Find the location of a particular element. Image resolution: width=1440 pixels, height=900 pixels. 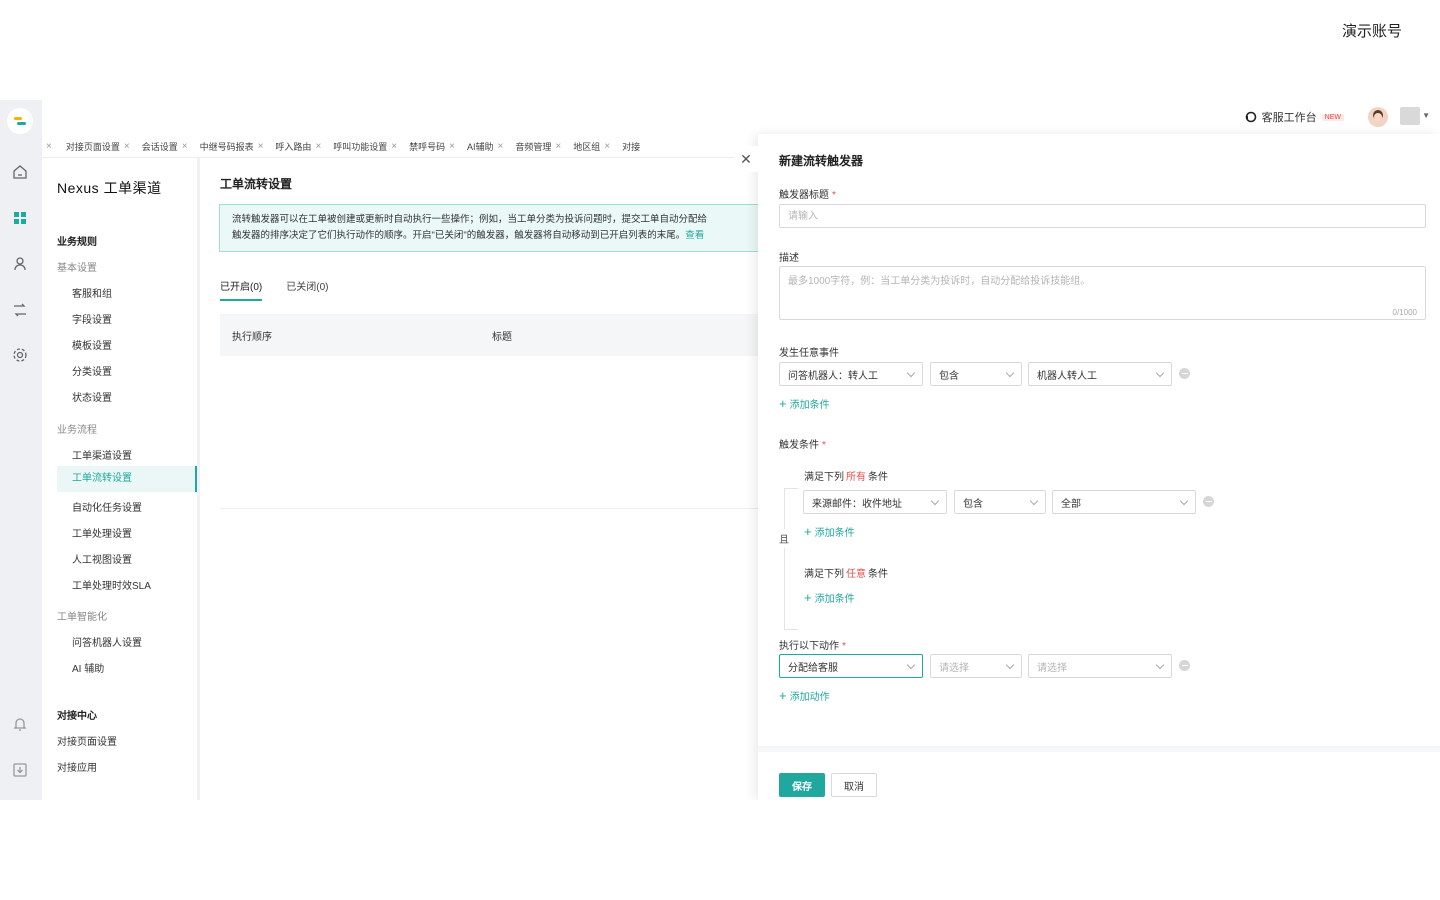

tab-item: 禁呼号码 × is located at coordinates (432, 146).